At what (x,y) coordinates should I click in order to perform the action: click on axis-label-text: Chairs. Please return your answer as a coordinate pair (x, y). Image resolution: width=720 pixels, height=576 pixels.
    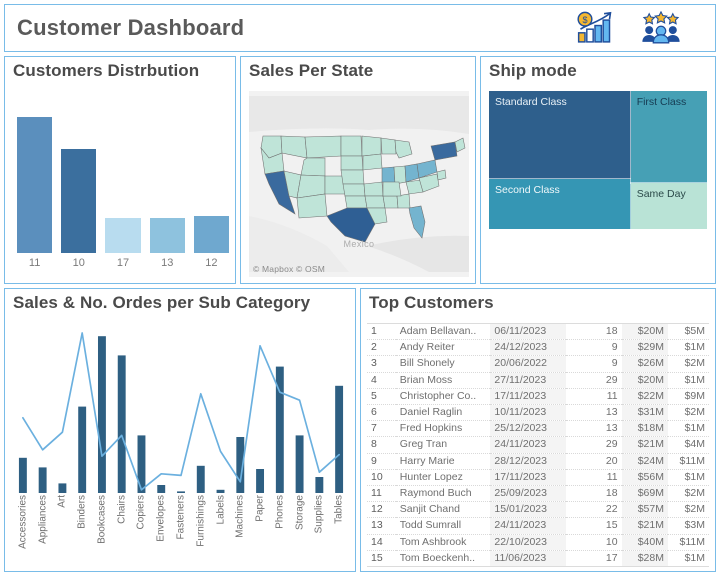
    Looking at the image, I should click on (122, 509).